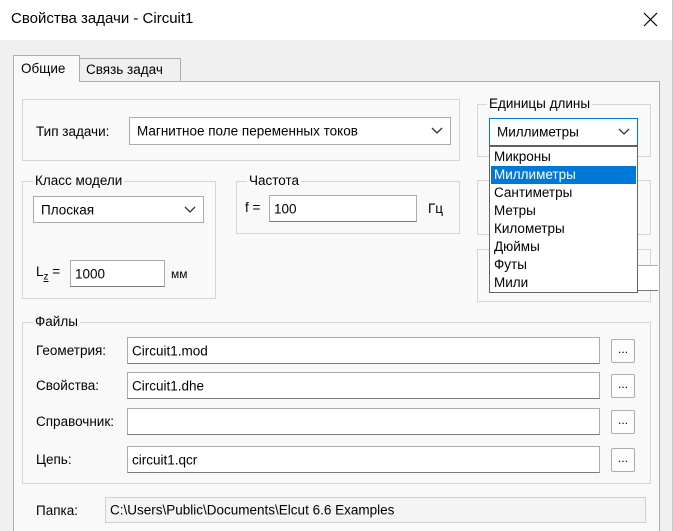 The width and height of the screenshot is (673, 531). What do you see at coordinates (363, 459) in the screenshot?
I see `circuit-input: circuit1.qcr` at bounding box center [363, 459].